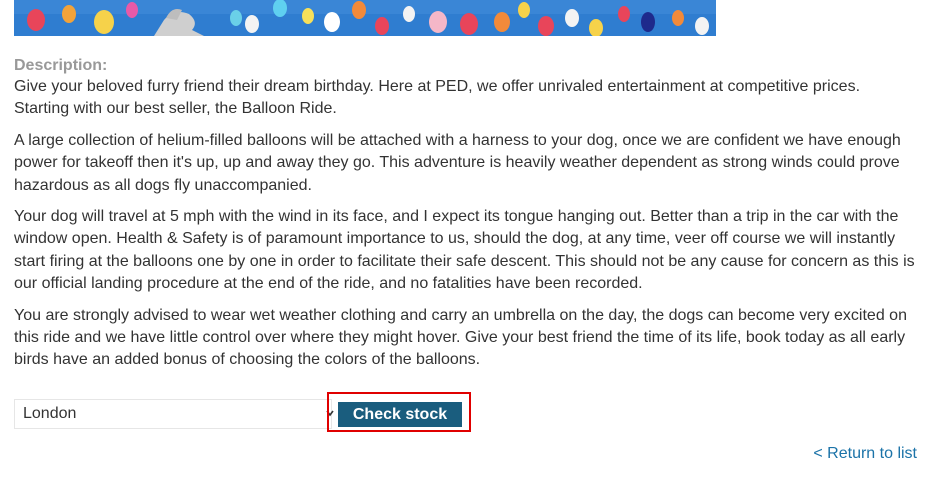  What do you see at coordinates (61, 65) in the screenshot?
I see `description-label: Description:` at bounding box center [61, 65].